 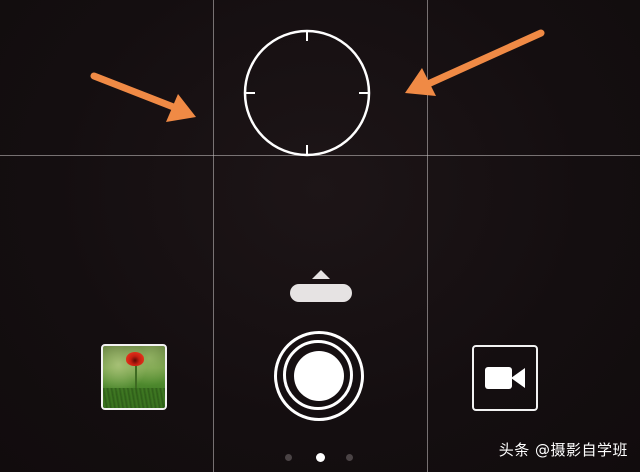 I want to click on thumbnail-grass, so click(x=134, y=398).